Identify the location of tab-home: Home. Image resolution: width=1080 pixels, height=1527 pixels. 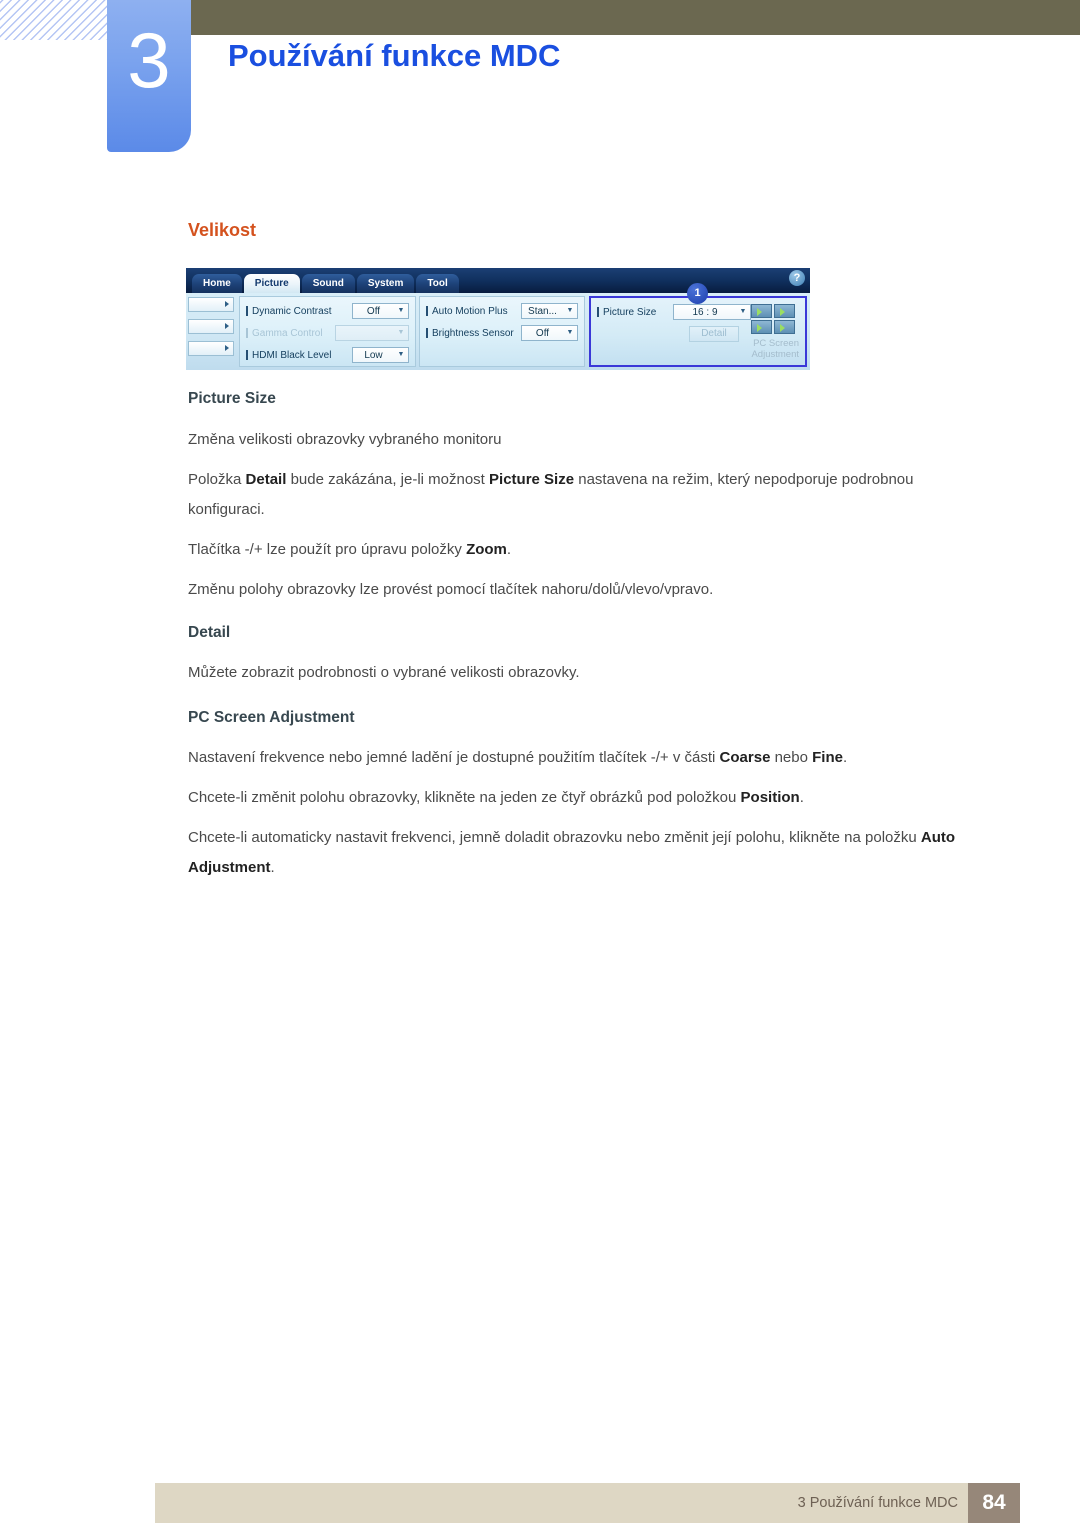
(217, 283).